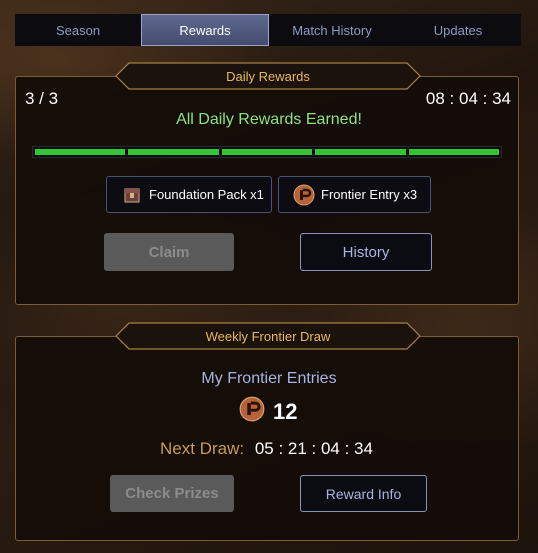 This screenshot has width=538, height=553. I want to click on check-prizes-button: Check Prizes, so click(172, 493).